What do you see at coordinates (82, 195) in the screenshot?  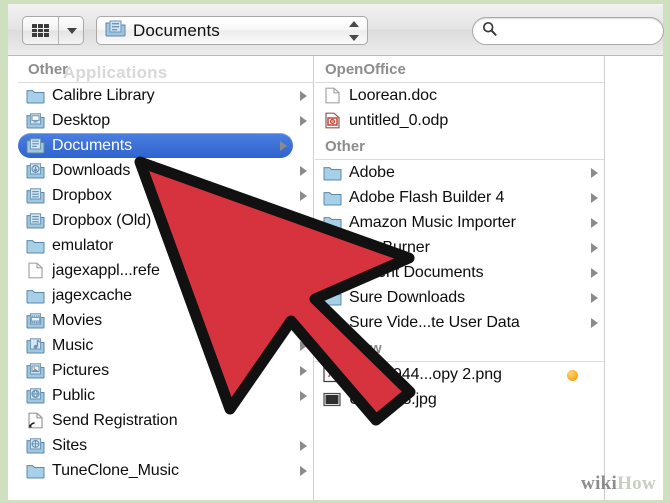 I see `list-item-label: Dropbox` at bounding box center [82, 195].